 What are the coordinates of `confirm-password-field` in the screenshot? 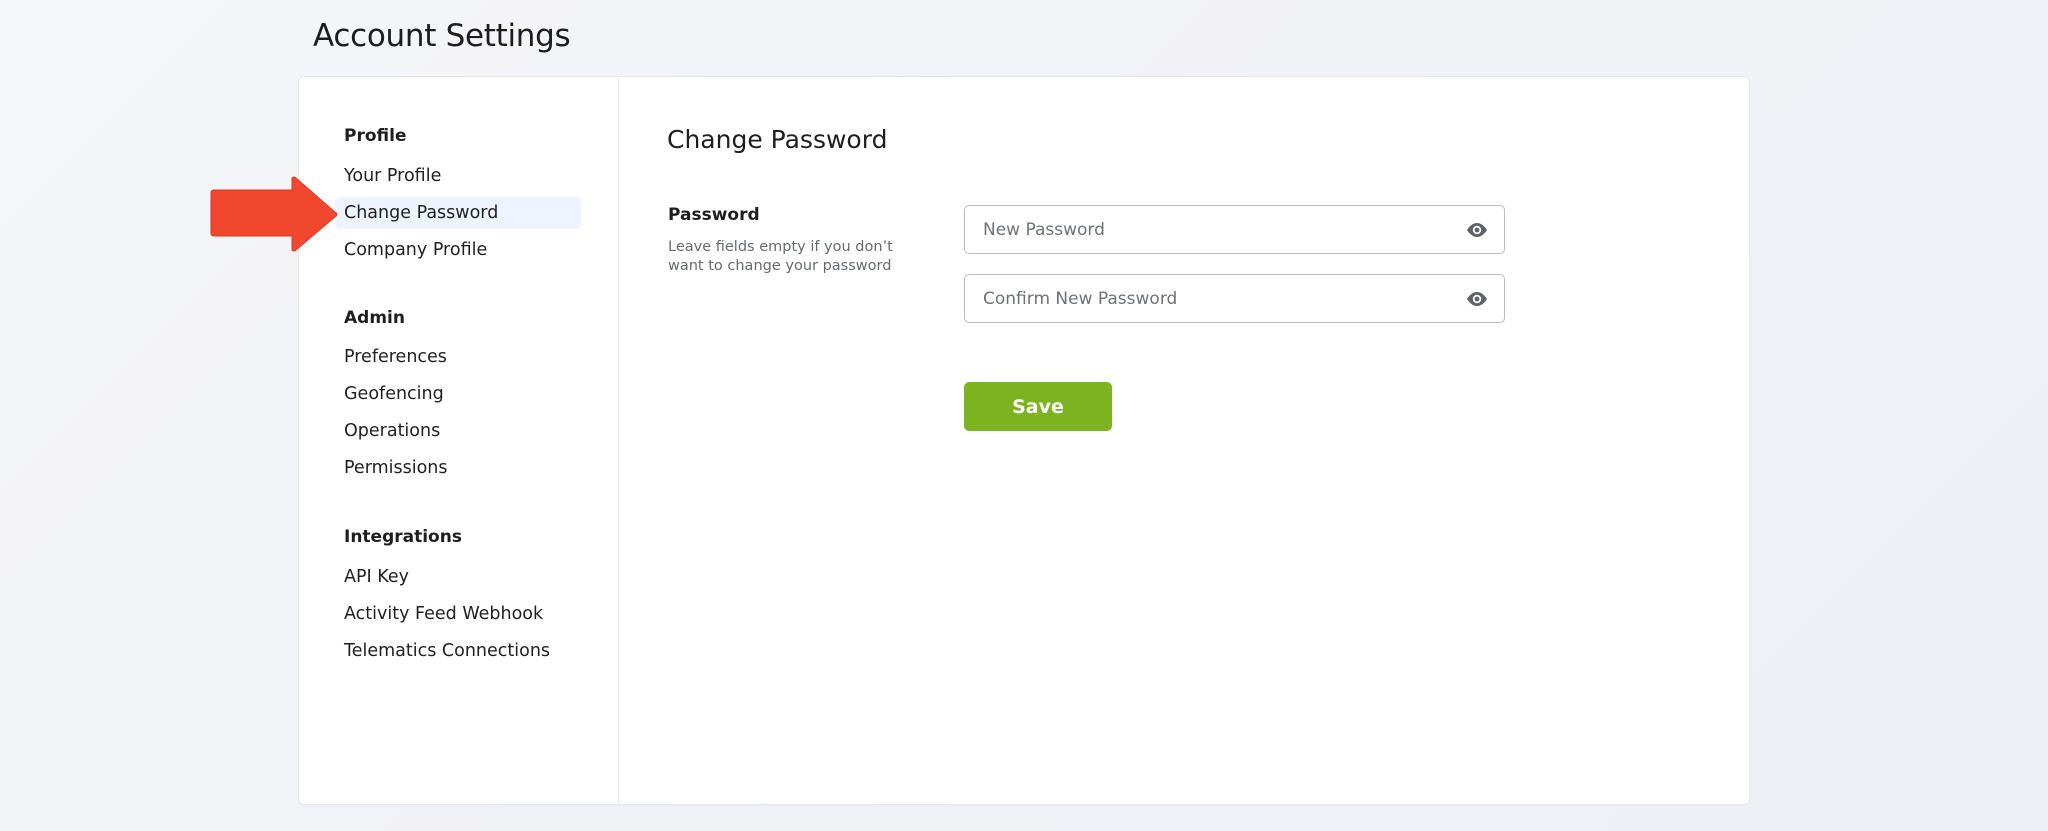 It's located at (1234, 298).